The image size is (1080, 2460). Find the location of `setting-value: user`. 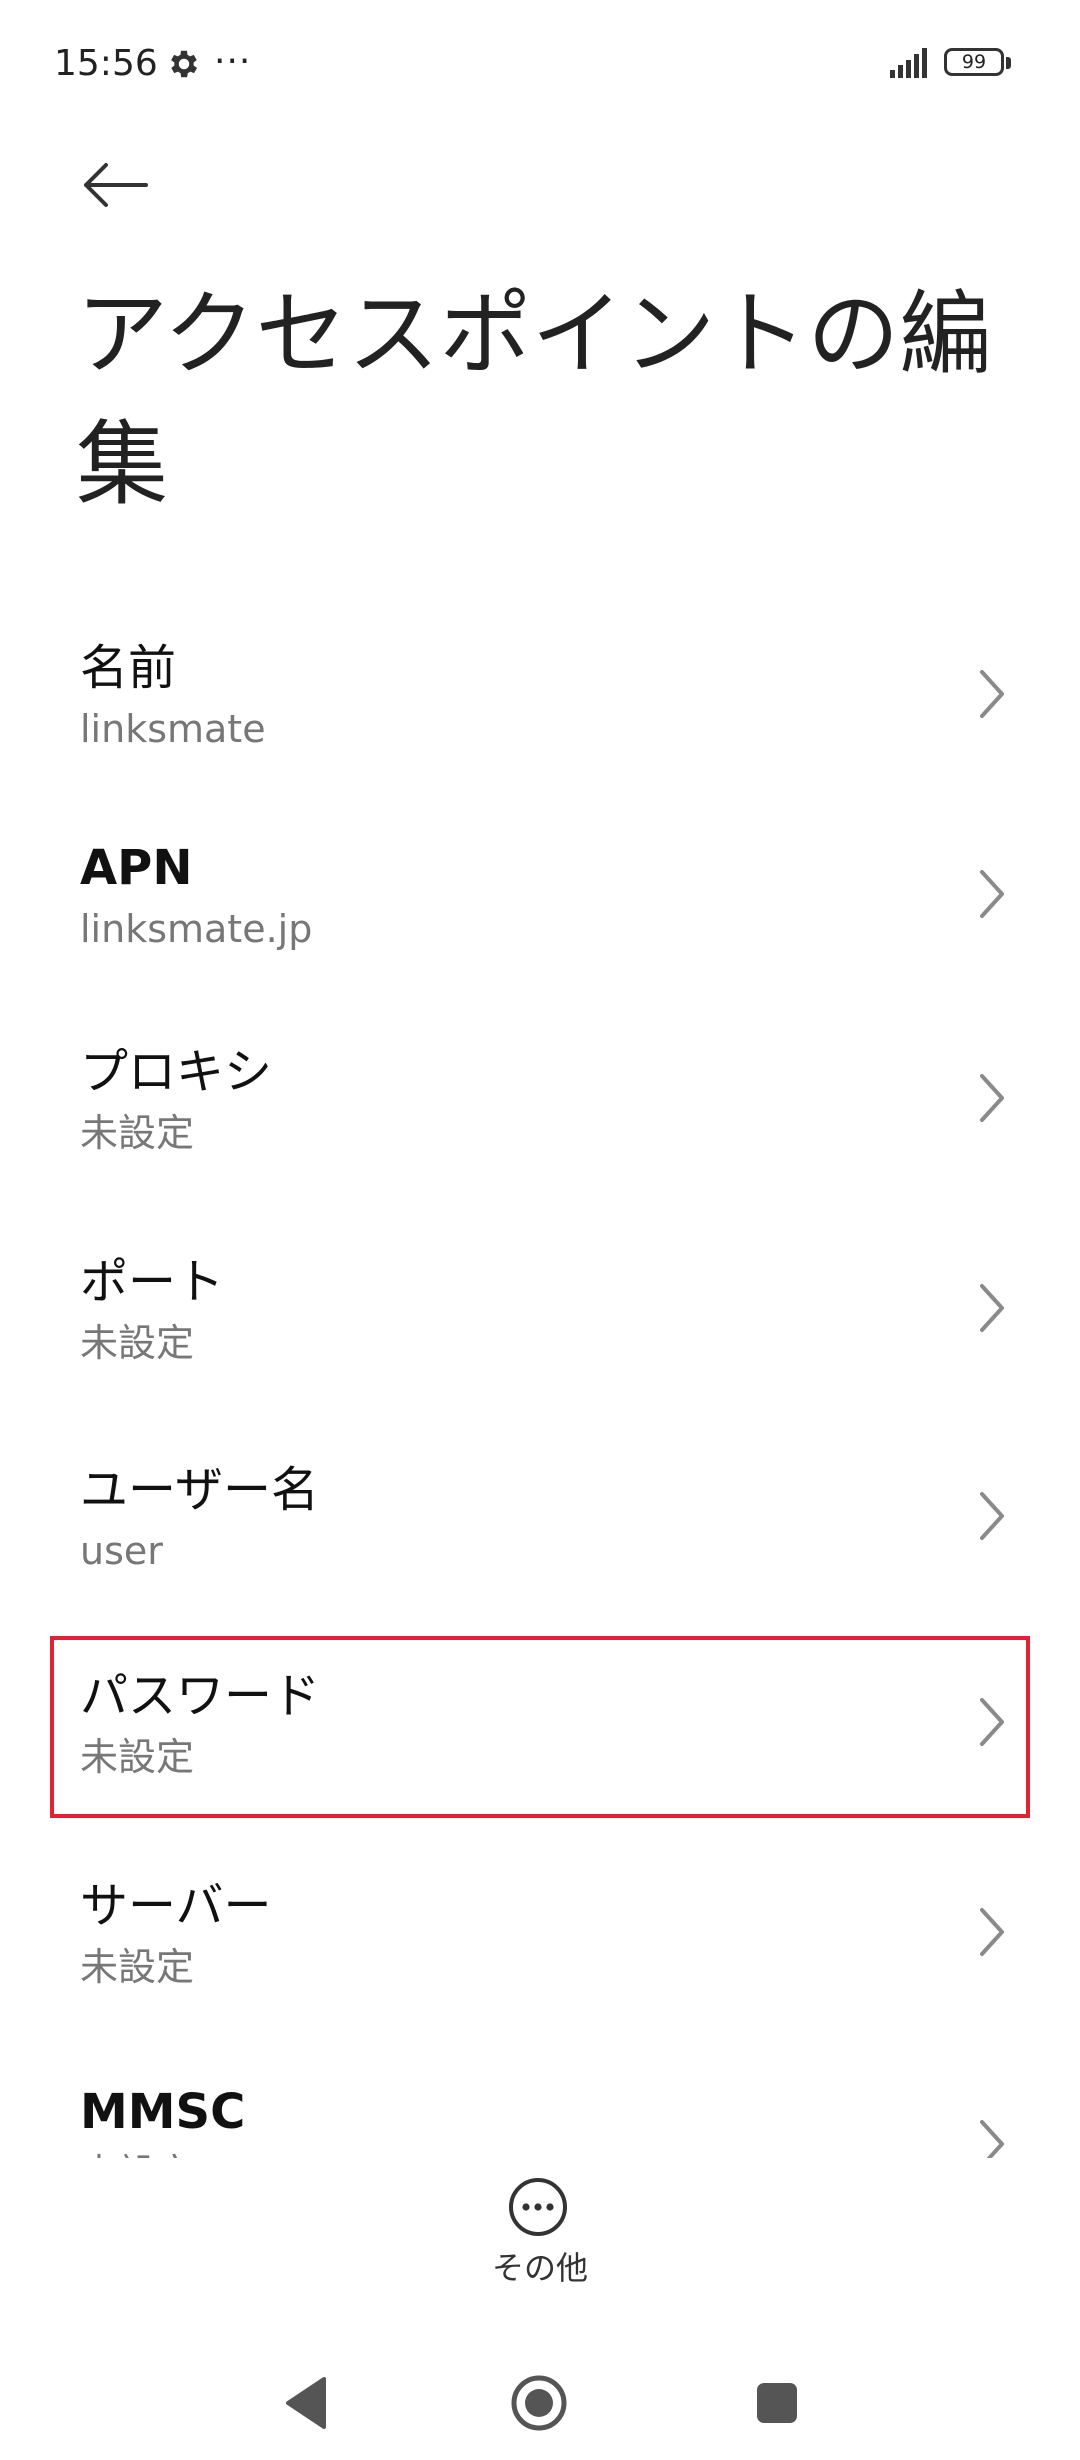

setting-value: user is located at coordinates (121, 1551).